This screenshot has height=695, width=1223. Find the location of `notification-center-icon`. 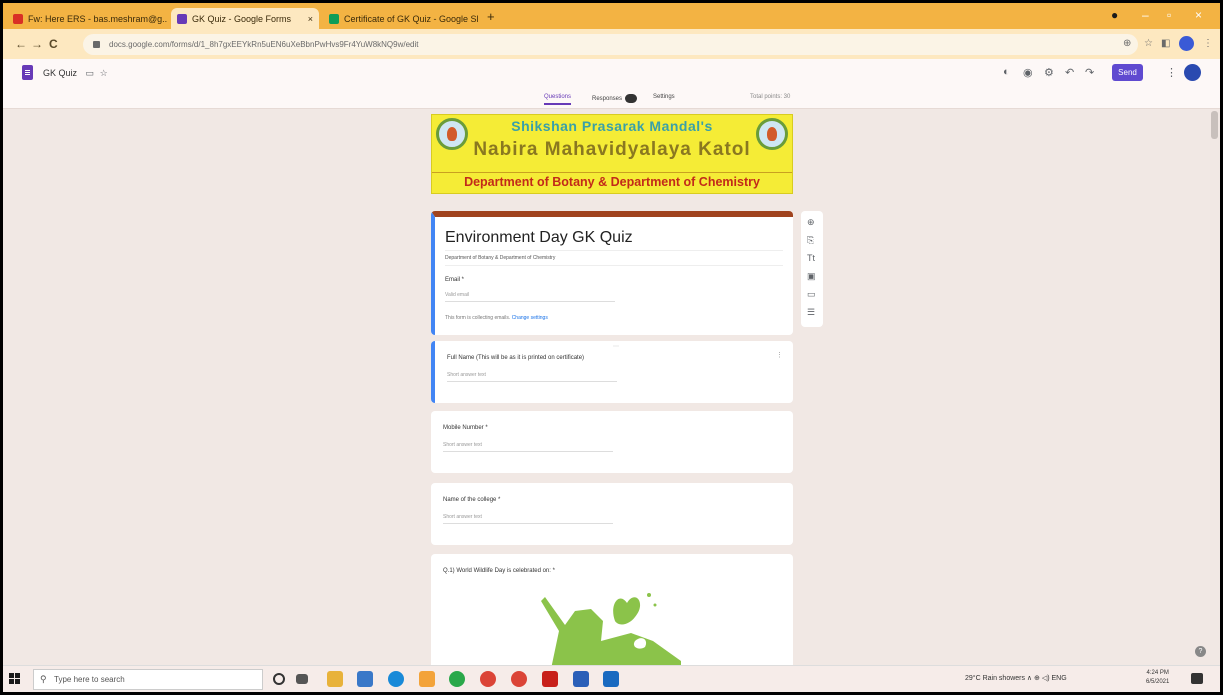

notification-center-icon is located at coordinates (1197, 678).